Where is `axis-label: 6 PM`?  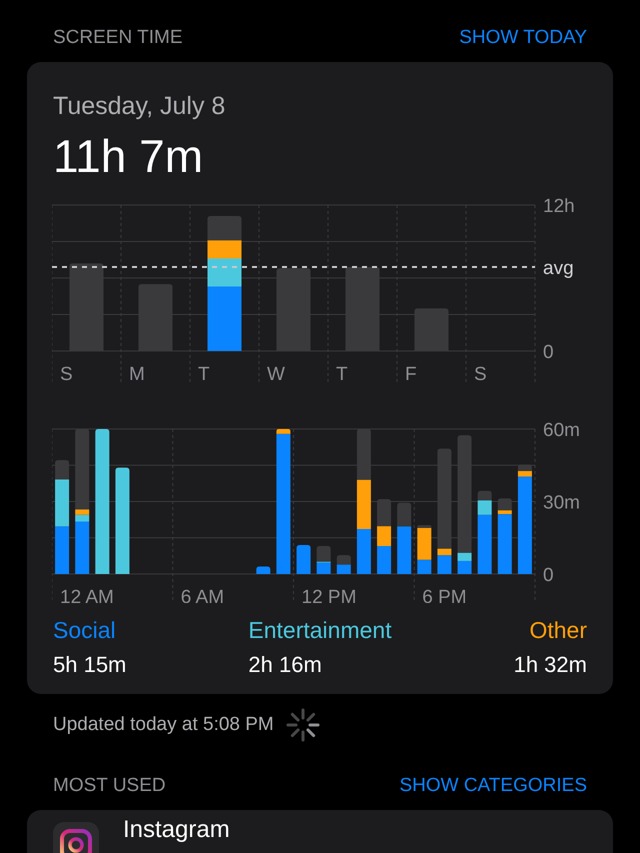 axis-label: 6 PM is located at coordinates (444, 595).